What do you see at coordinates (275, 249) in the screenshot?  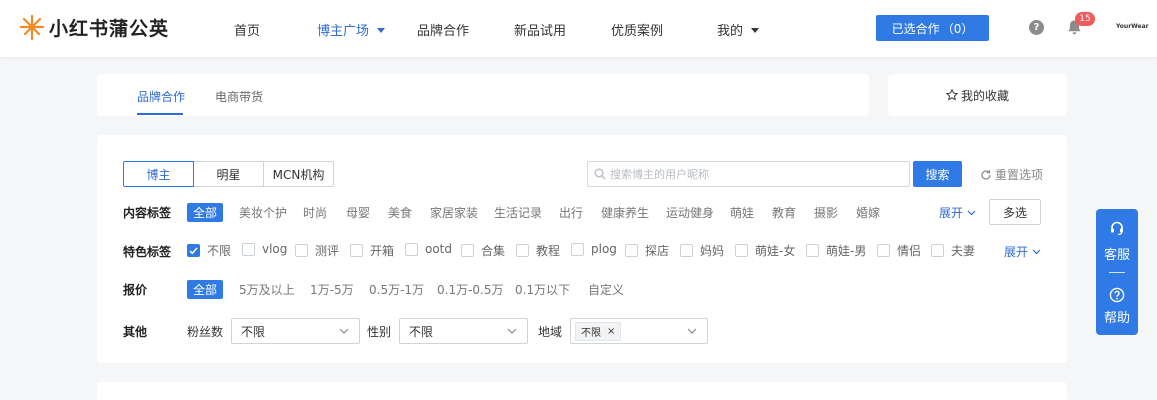 I see `feature-tag-label: vlog` at bounding box center [275, 249].